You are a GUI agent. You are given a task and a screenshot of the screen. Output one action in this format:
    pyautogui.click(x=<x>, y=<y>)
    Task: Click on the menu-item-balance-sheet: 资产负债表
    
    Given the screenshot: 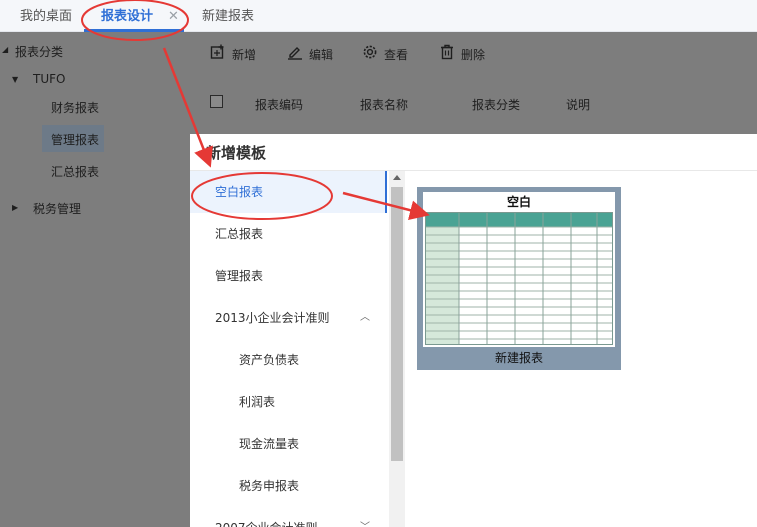 What is the action you would take?
    pyautogui.click(x=288, y=360)
    